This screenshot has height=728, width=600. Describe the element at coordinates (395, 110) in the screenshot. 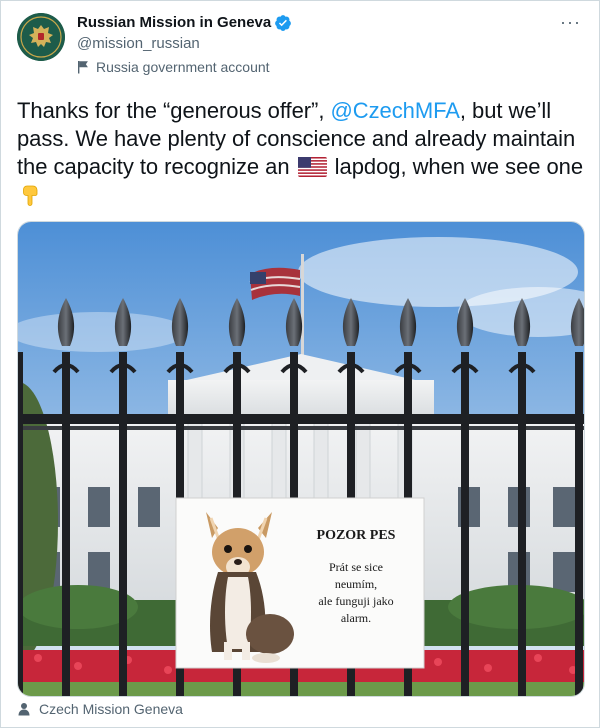

I see `mention-link: @CzechMFA` at that location.